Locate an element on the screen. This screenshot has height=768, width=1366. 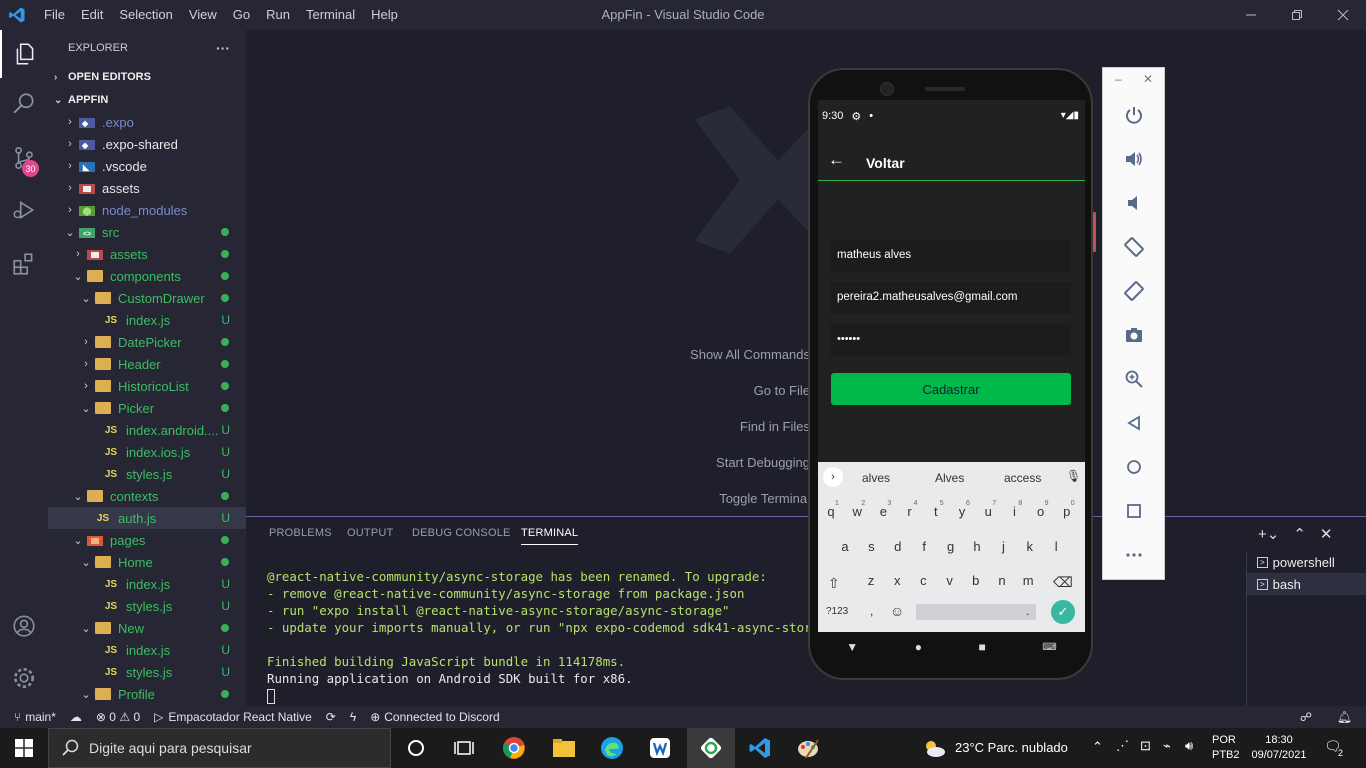
emulator-taskbar-icon is located at coordinates (711, 748).